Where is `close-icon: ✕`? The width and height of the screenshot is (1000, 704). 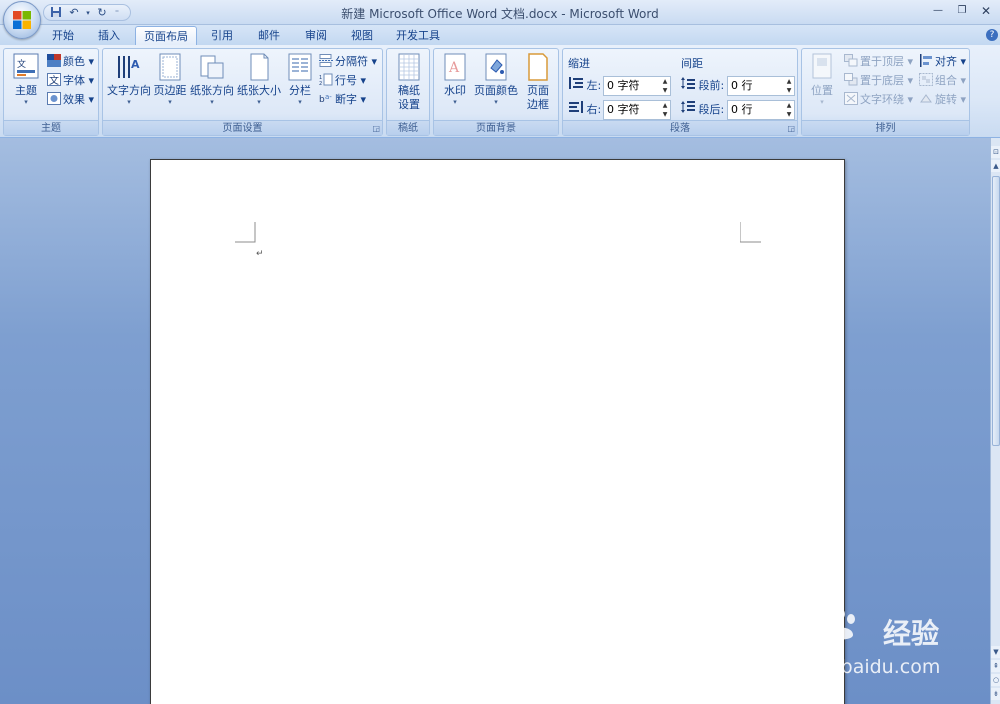
close-icon: ✕ is located at coordinates (986, 11).